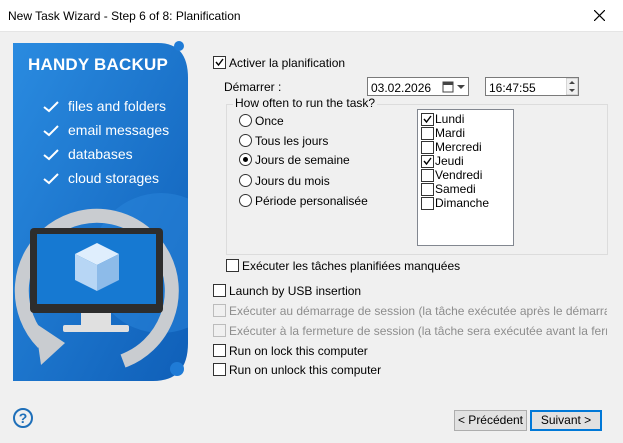  I want to click on feature-label: files and folders, so click(117, 106).